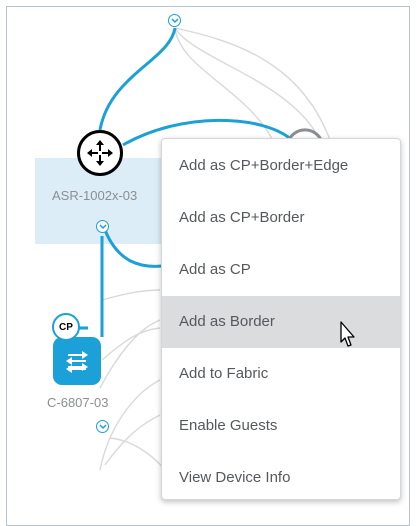  I want to click on menu-item-add-cp-border-edge: Add as CP+Border+Edge, so click(281, 166).